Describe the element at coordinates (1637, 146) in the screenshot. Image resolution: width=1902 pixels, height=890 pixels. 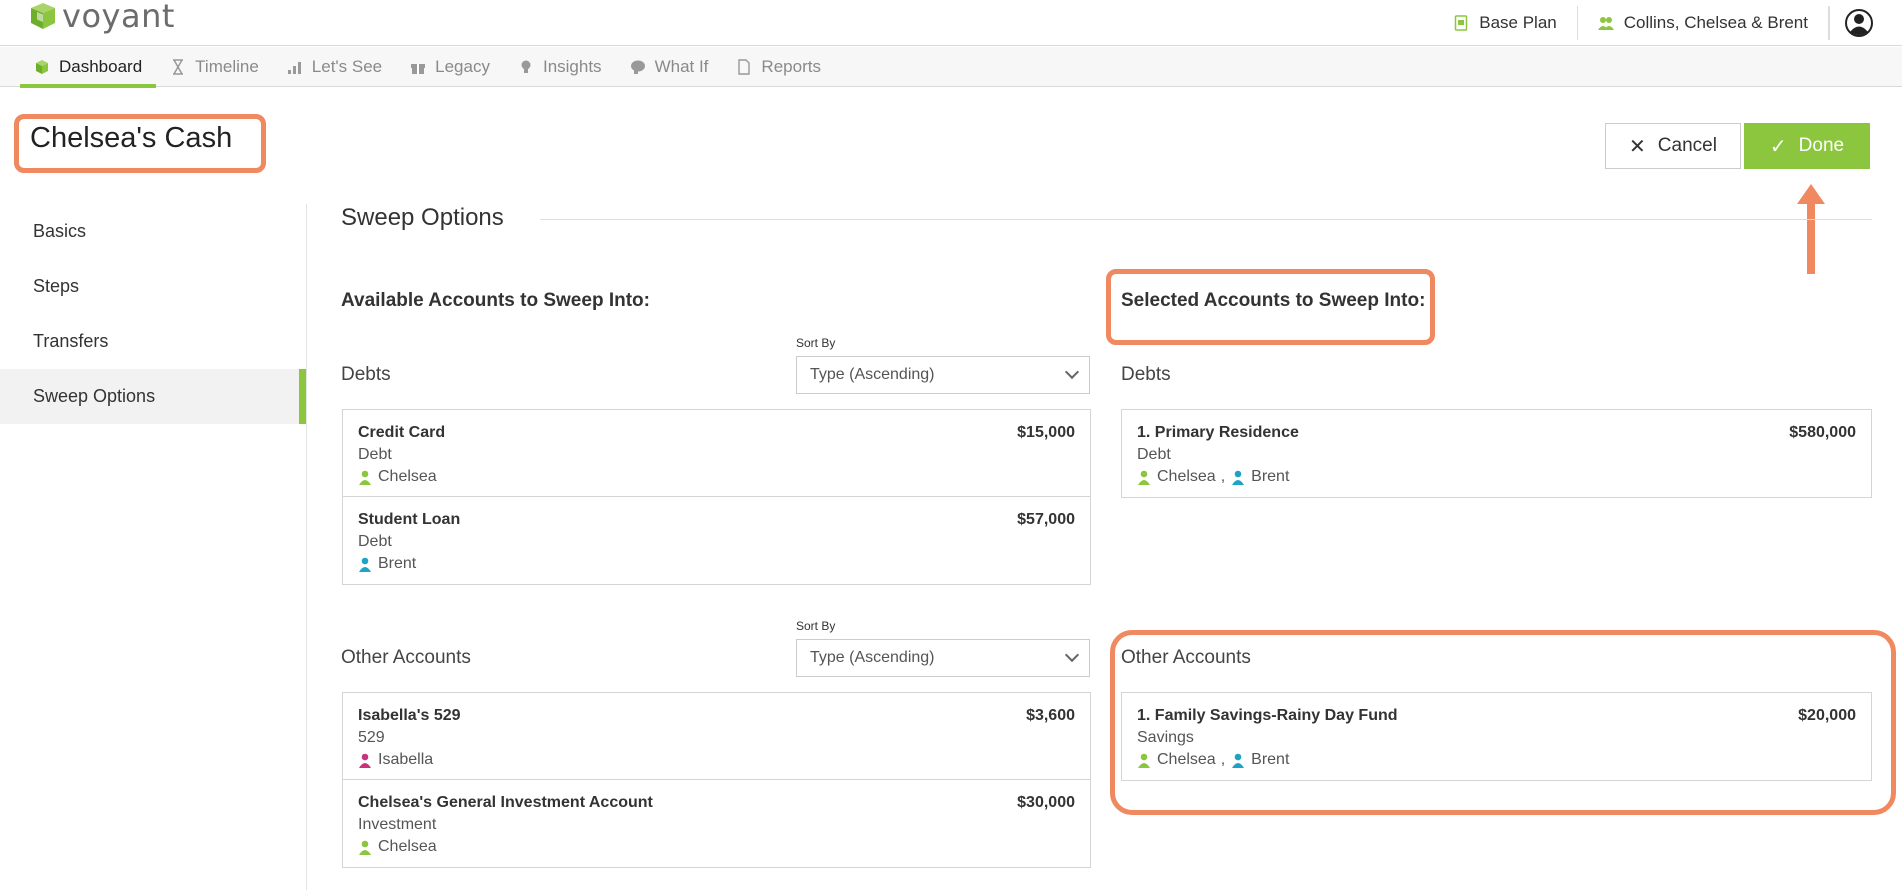
I see `close-icon: ✕` at that location.